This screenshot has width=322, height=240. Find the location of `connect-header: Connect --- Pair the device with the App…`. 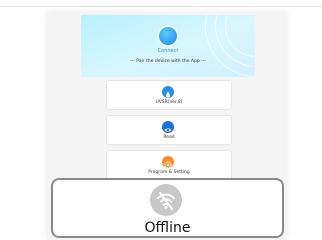

connect-header: Connect --- Pair the device with the App… is located at coordinates (168, 46).